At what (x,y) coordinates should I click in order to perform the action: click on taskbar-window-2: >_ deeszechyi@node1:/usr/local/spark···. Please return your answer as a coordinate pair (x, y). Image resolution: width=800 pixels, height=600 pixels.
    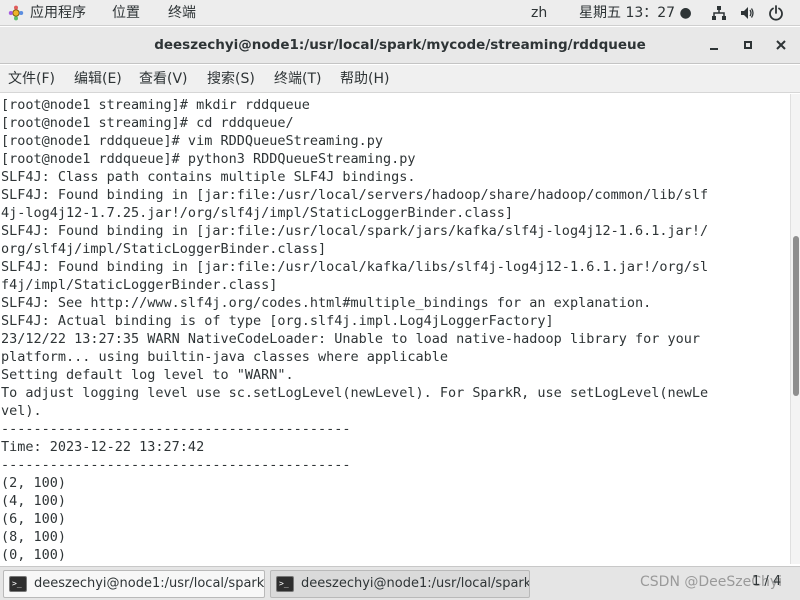
    Looking at the image, I should click on (400, 584).